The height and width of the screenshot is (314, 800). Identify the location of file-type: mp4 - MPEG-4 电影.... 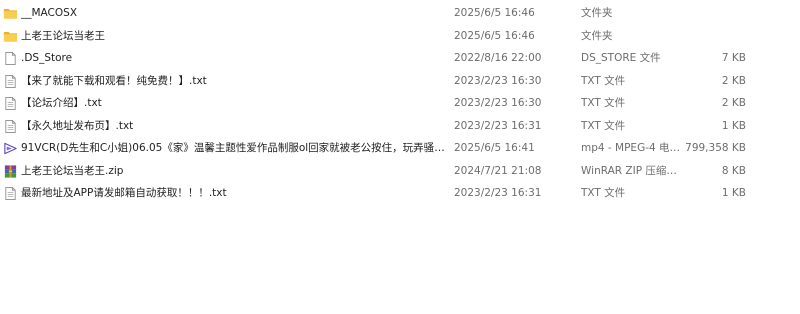
(631, 148).